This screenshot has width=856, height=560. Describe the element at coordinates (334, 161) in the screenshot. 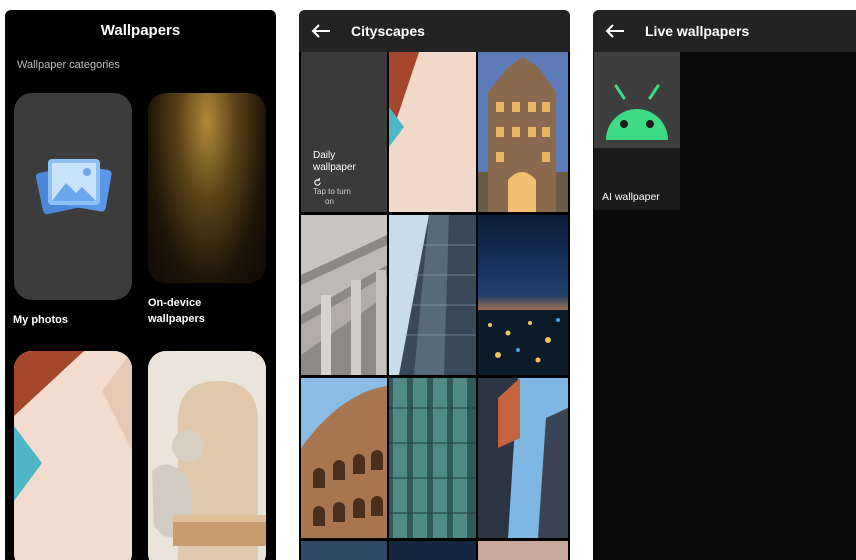

I see `daily-wallpaper-label: Daily wallpaper` at that location.